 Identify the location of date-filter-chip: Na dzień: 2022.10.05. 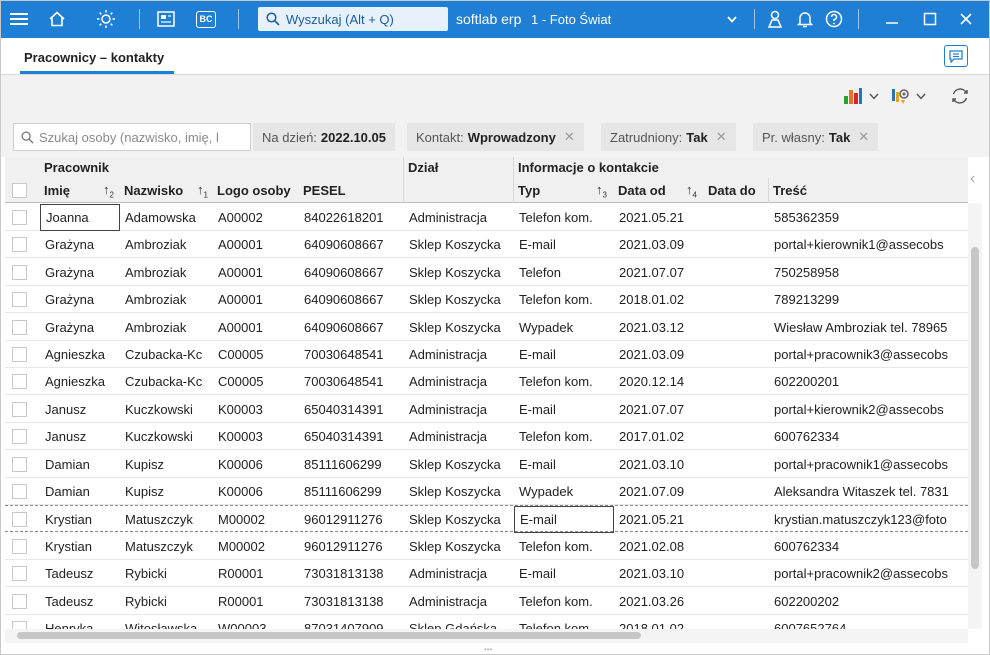
(324, 137).